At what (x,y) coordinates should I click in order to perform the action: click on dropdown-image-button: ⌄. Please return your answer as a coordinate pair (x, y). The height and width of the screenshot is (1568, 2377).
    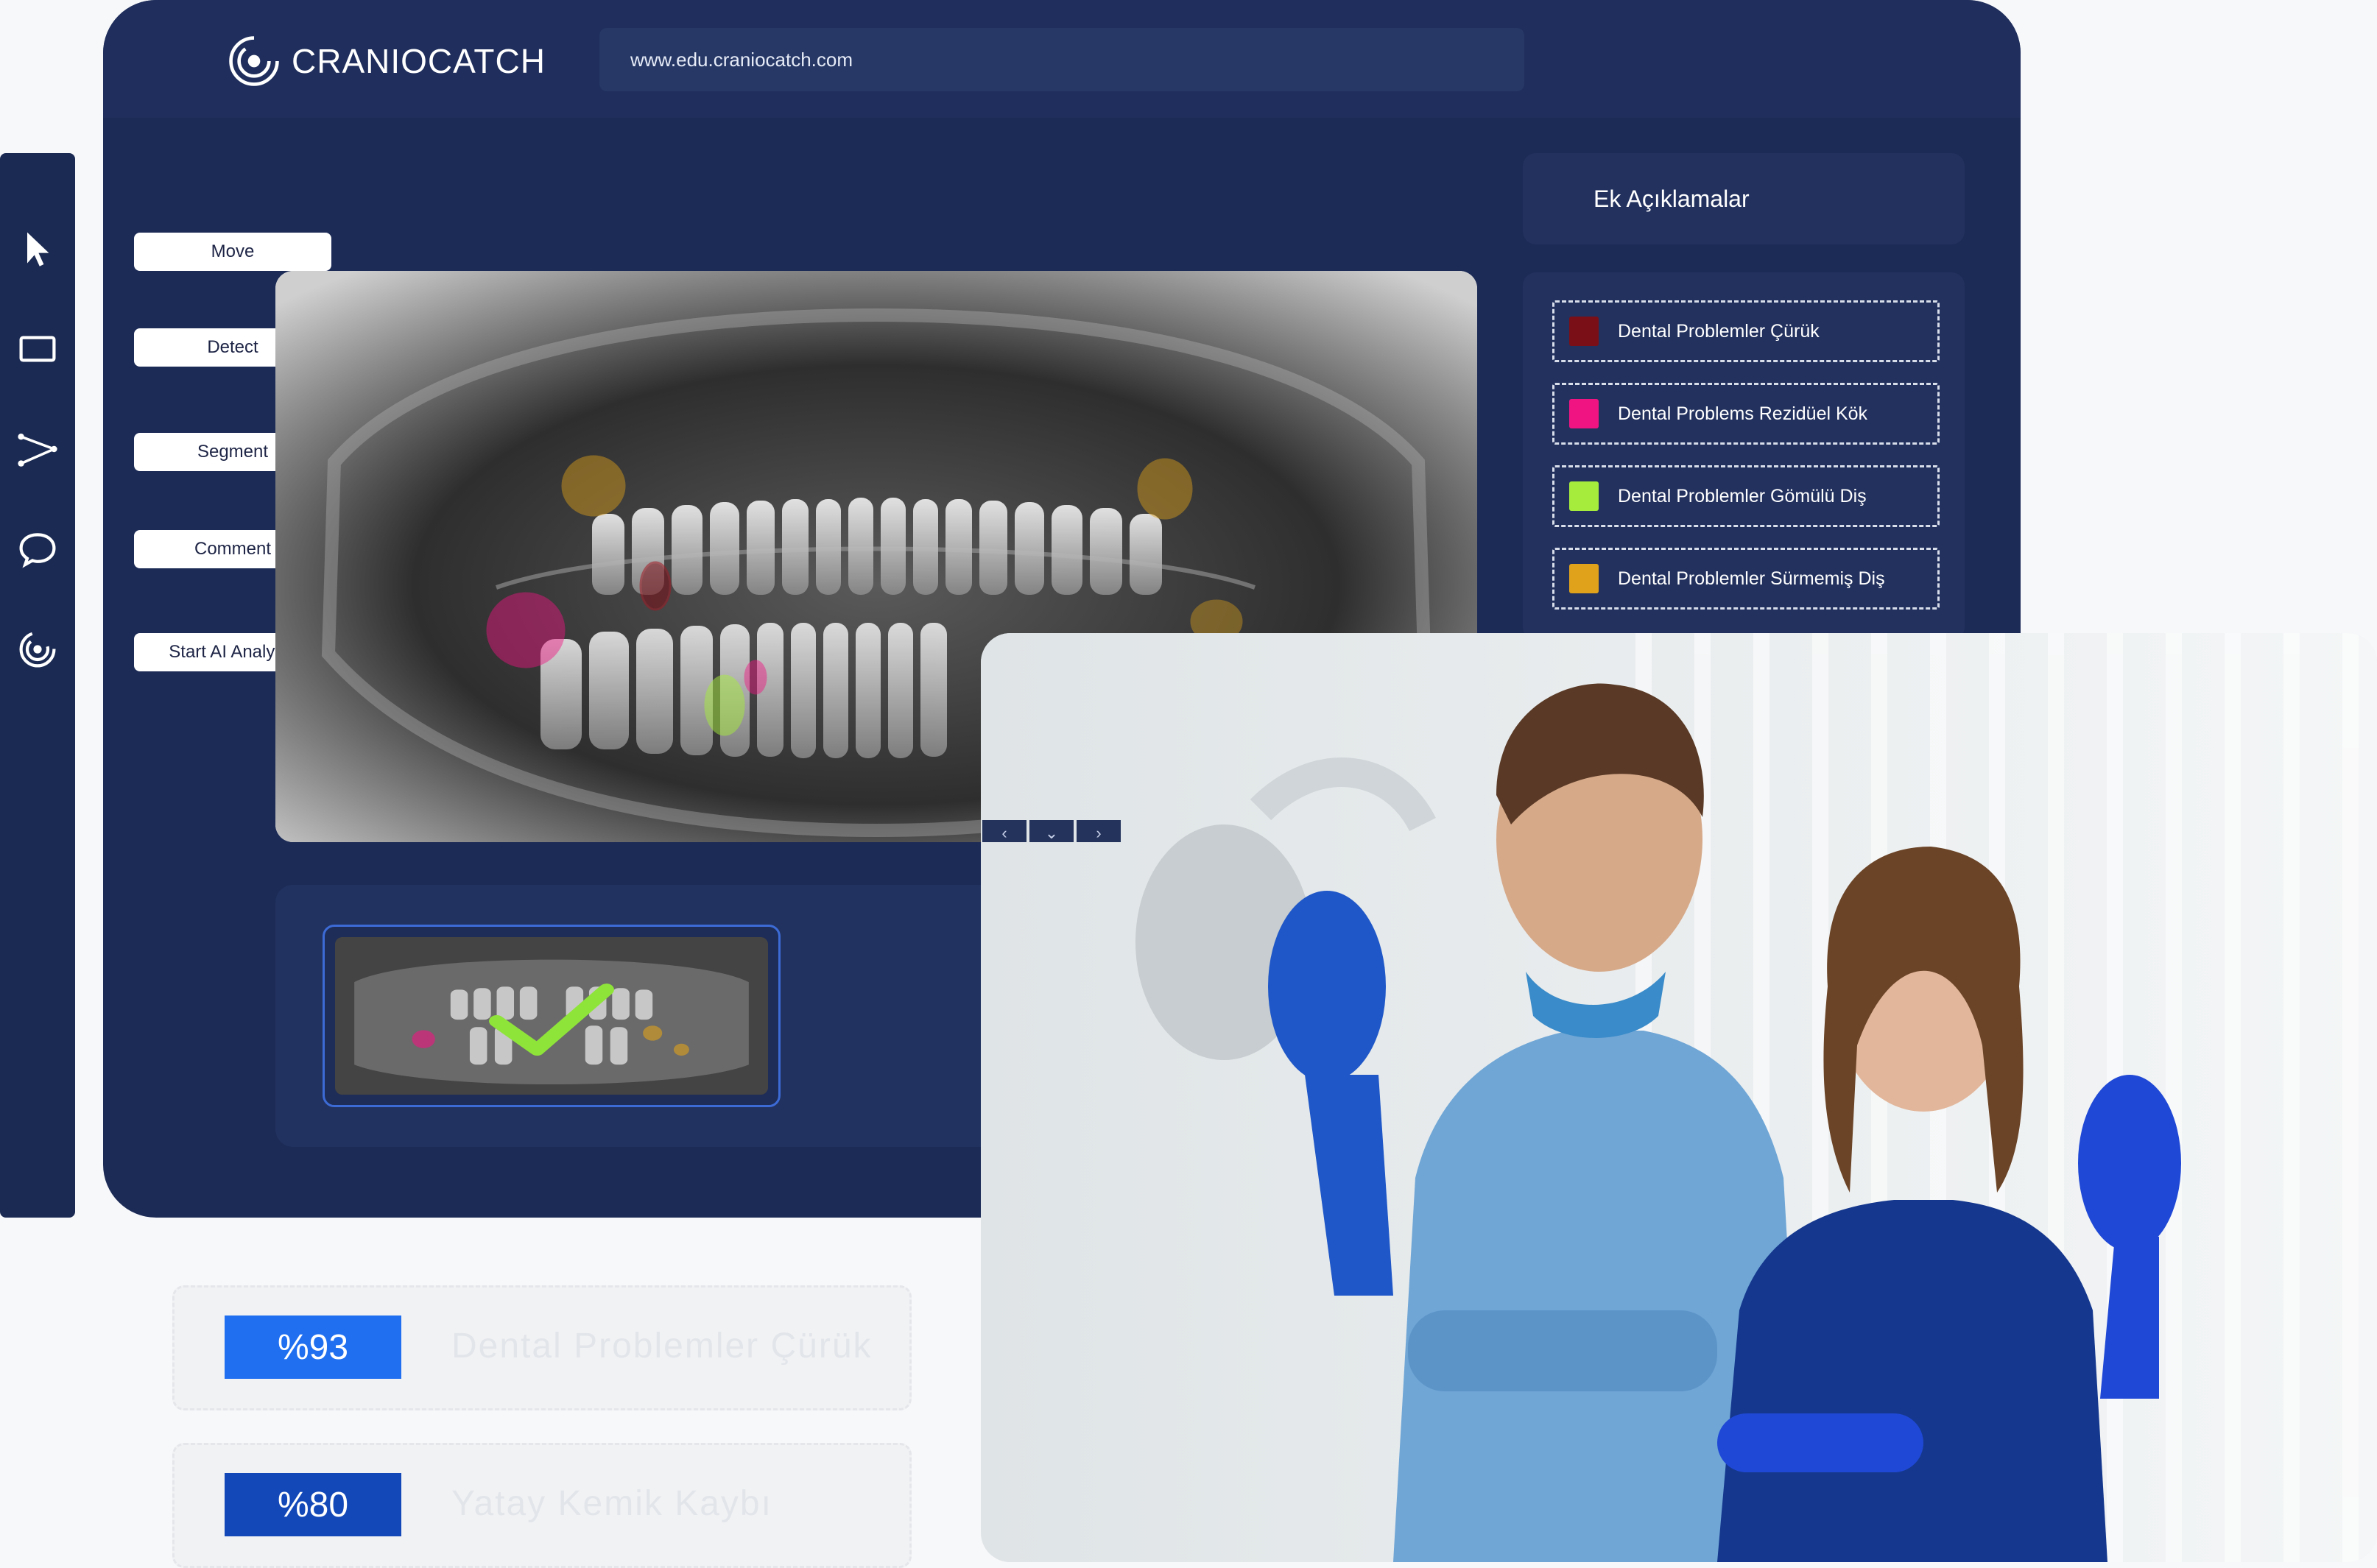
    Looking at the image, I should click on (1051, 831).